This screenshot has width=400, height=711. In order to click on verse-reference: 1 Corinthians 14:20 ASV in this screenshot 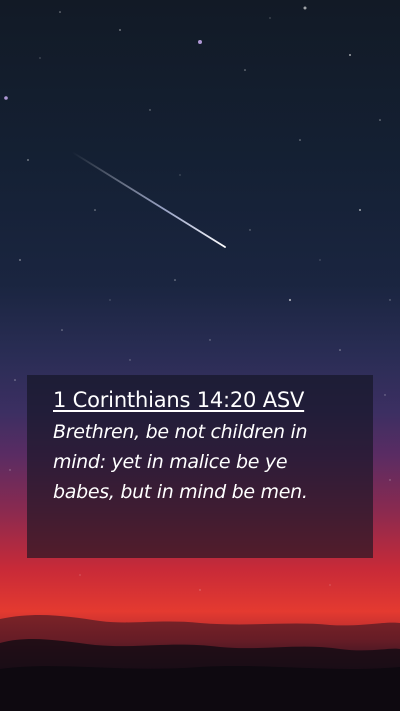, I will do `click(179, 400)`.